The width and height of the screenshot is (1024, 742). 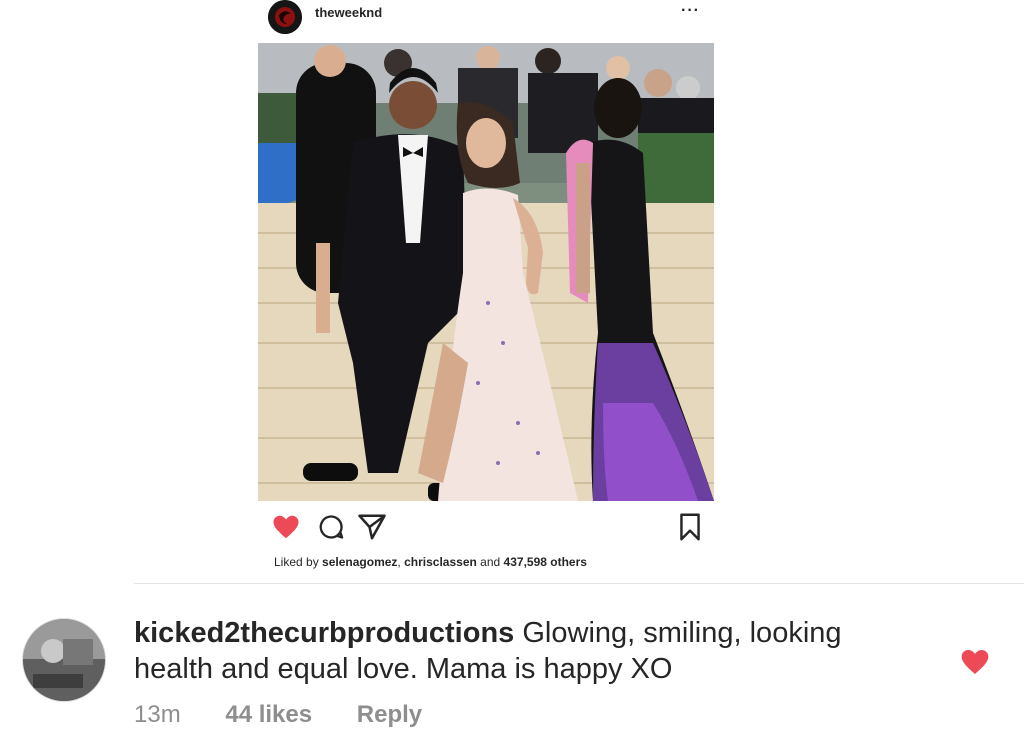 What do you see at coordinates (285, 17) in the screenshot?
I see `post-author-avatar` at bounding box center [285, 17].